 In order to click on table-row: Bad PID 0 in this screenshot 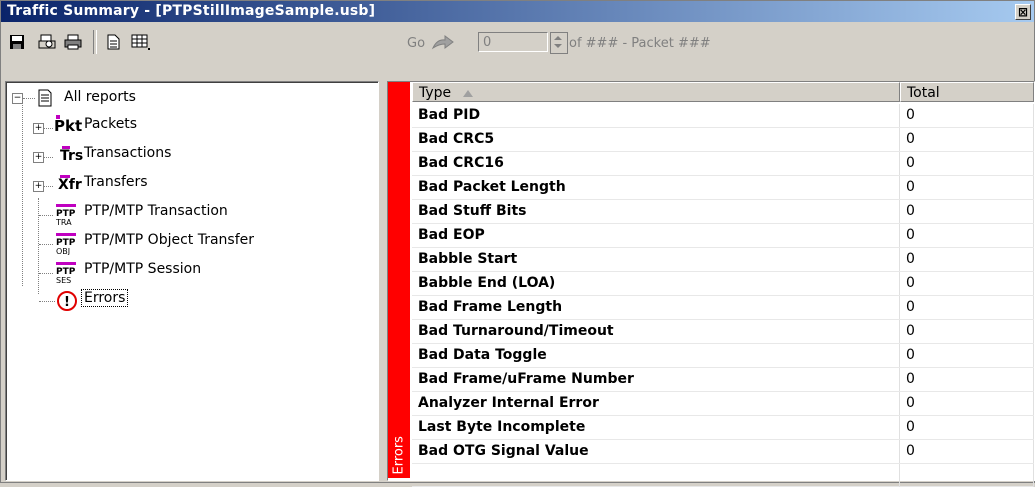, I will do `click(723, 116)`.